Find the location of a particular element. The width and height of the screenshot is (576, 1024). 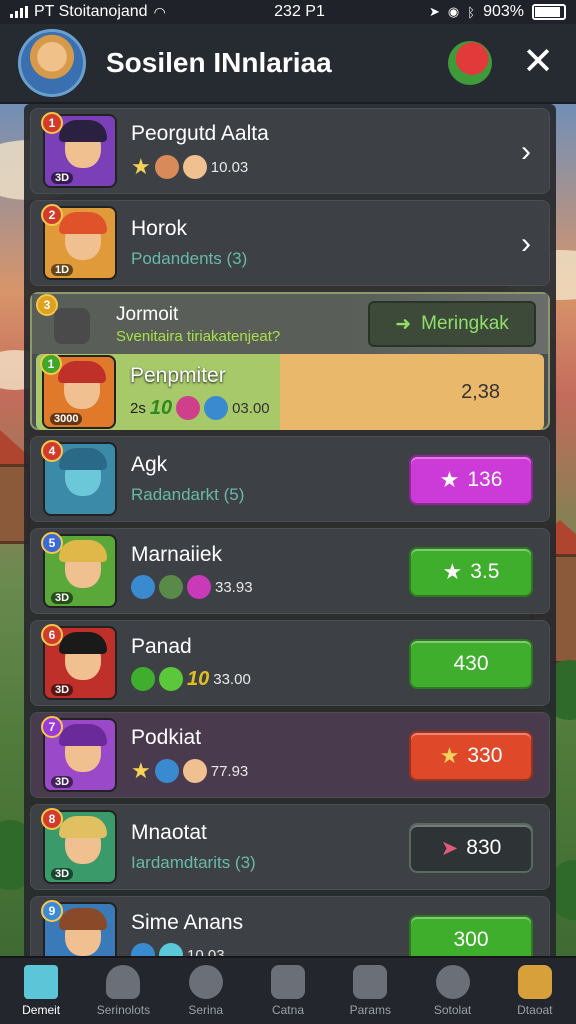

signal-icon is located at coordinates (19, 12).